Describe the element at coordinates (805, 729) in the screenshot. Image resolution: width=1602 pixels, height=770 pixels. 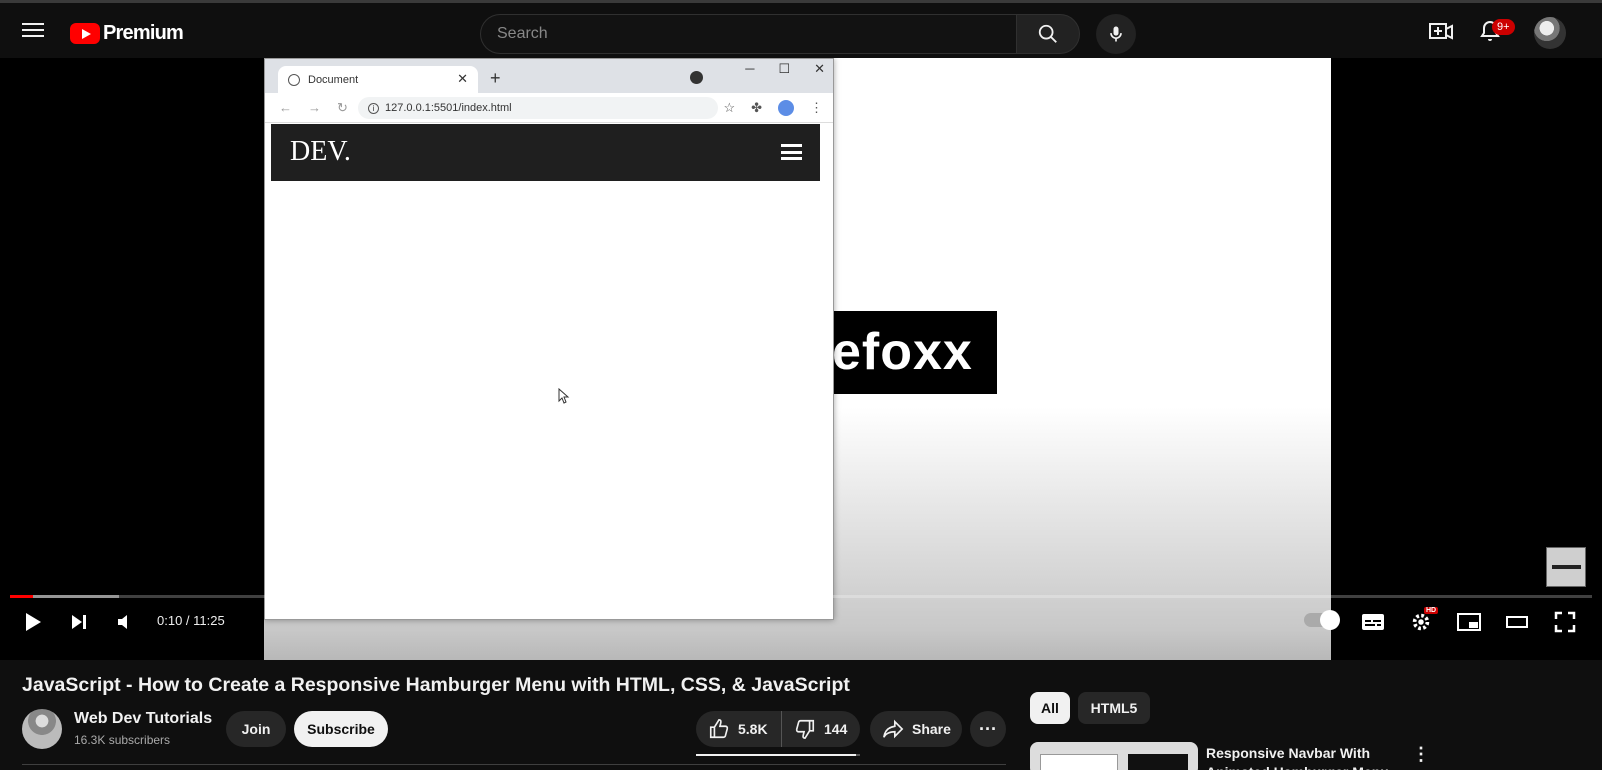
I see `thumbs-down-icon` at that location.